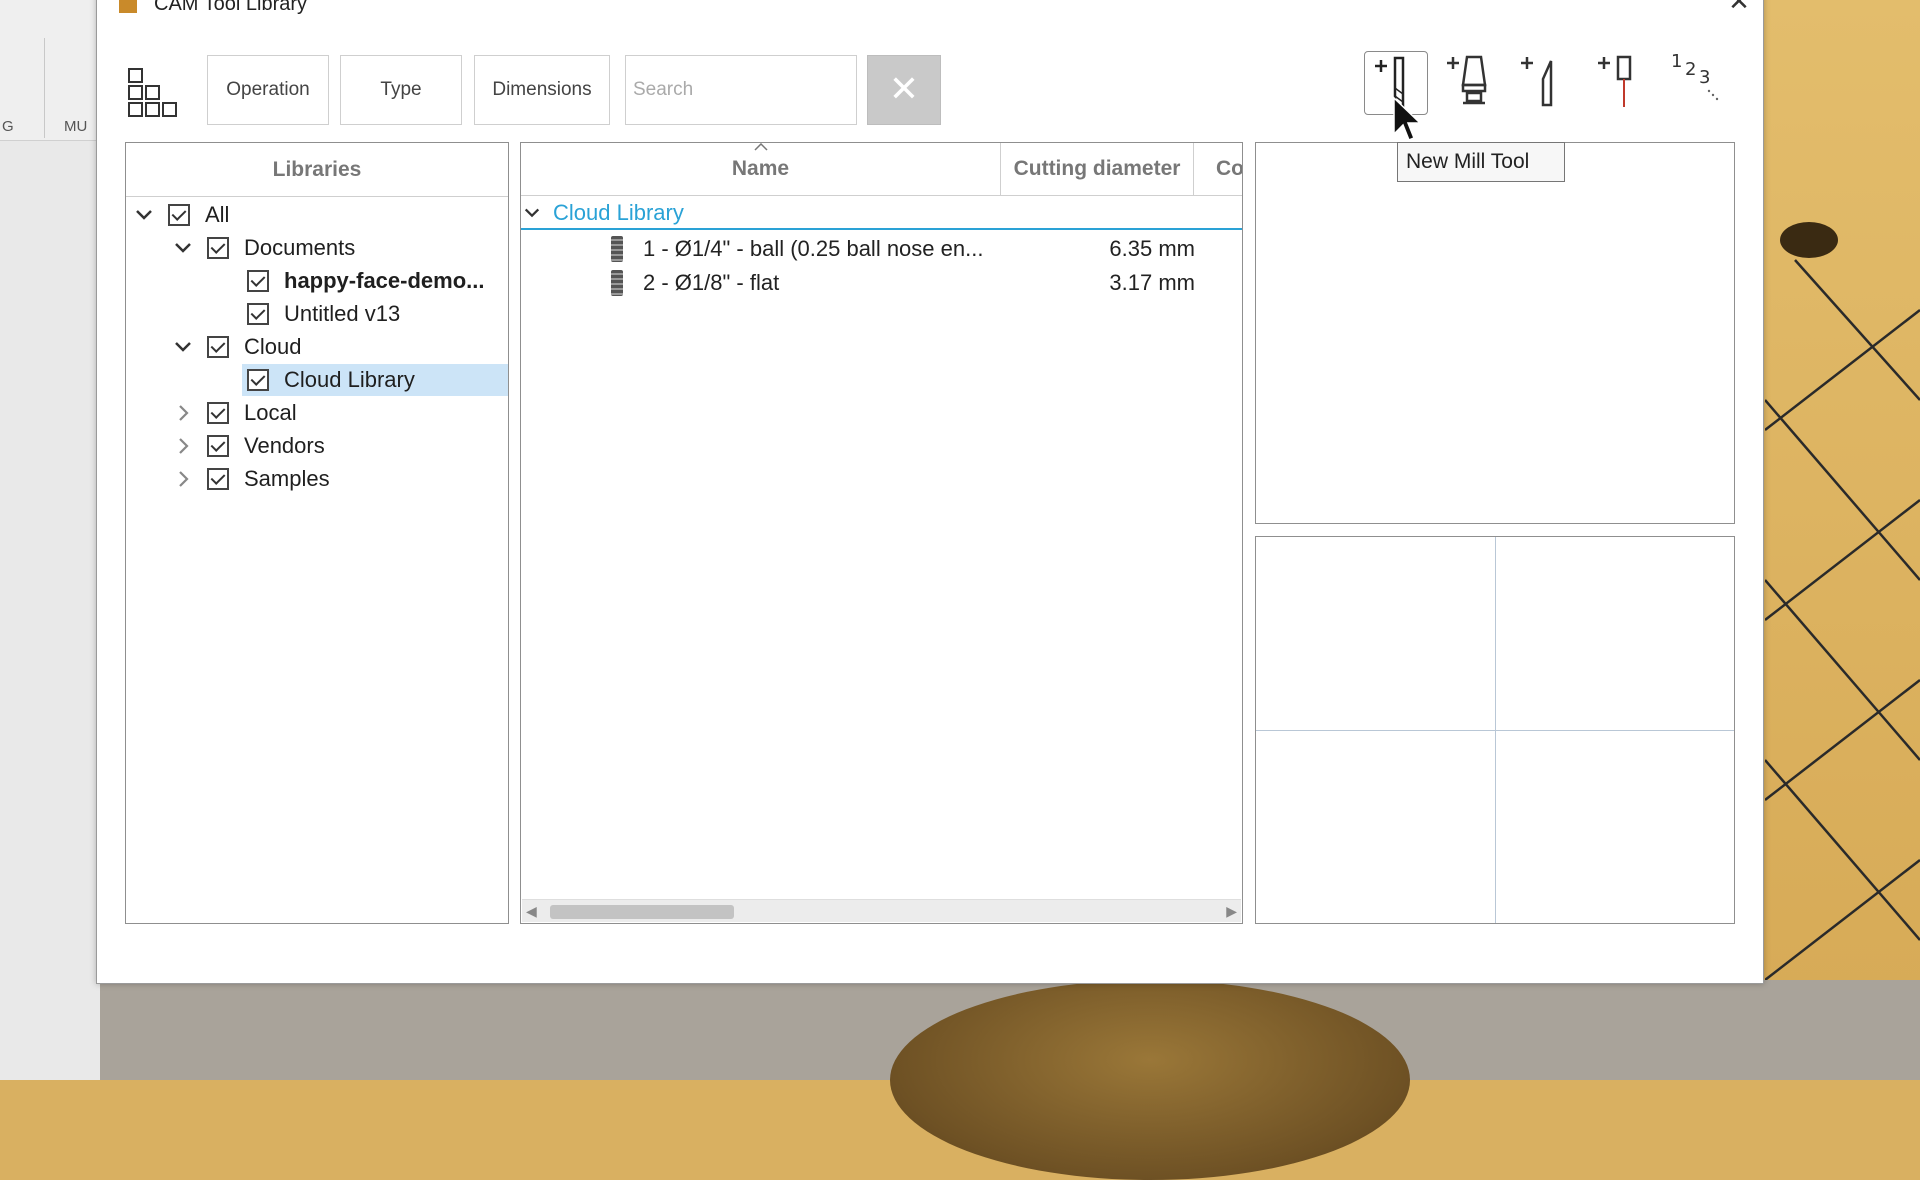 This screenshot has height=1180, width=1920. What do you see at coordinates (1152, 248) in the screenshot?
I see `tool-diameter: 6.35 mm` at bounding box center [1152, 248].